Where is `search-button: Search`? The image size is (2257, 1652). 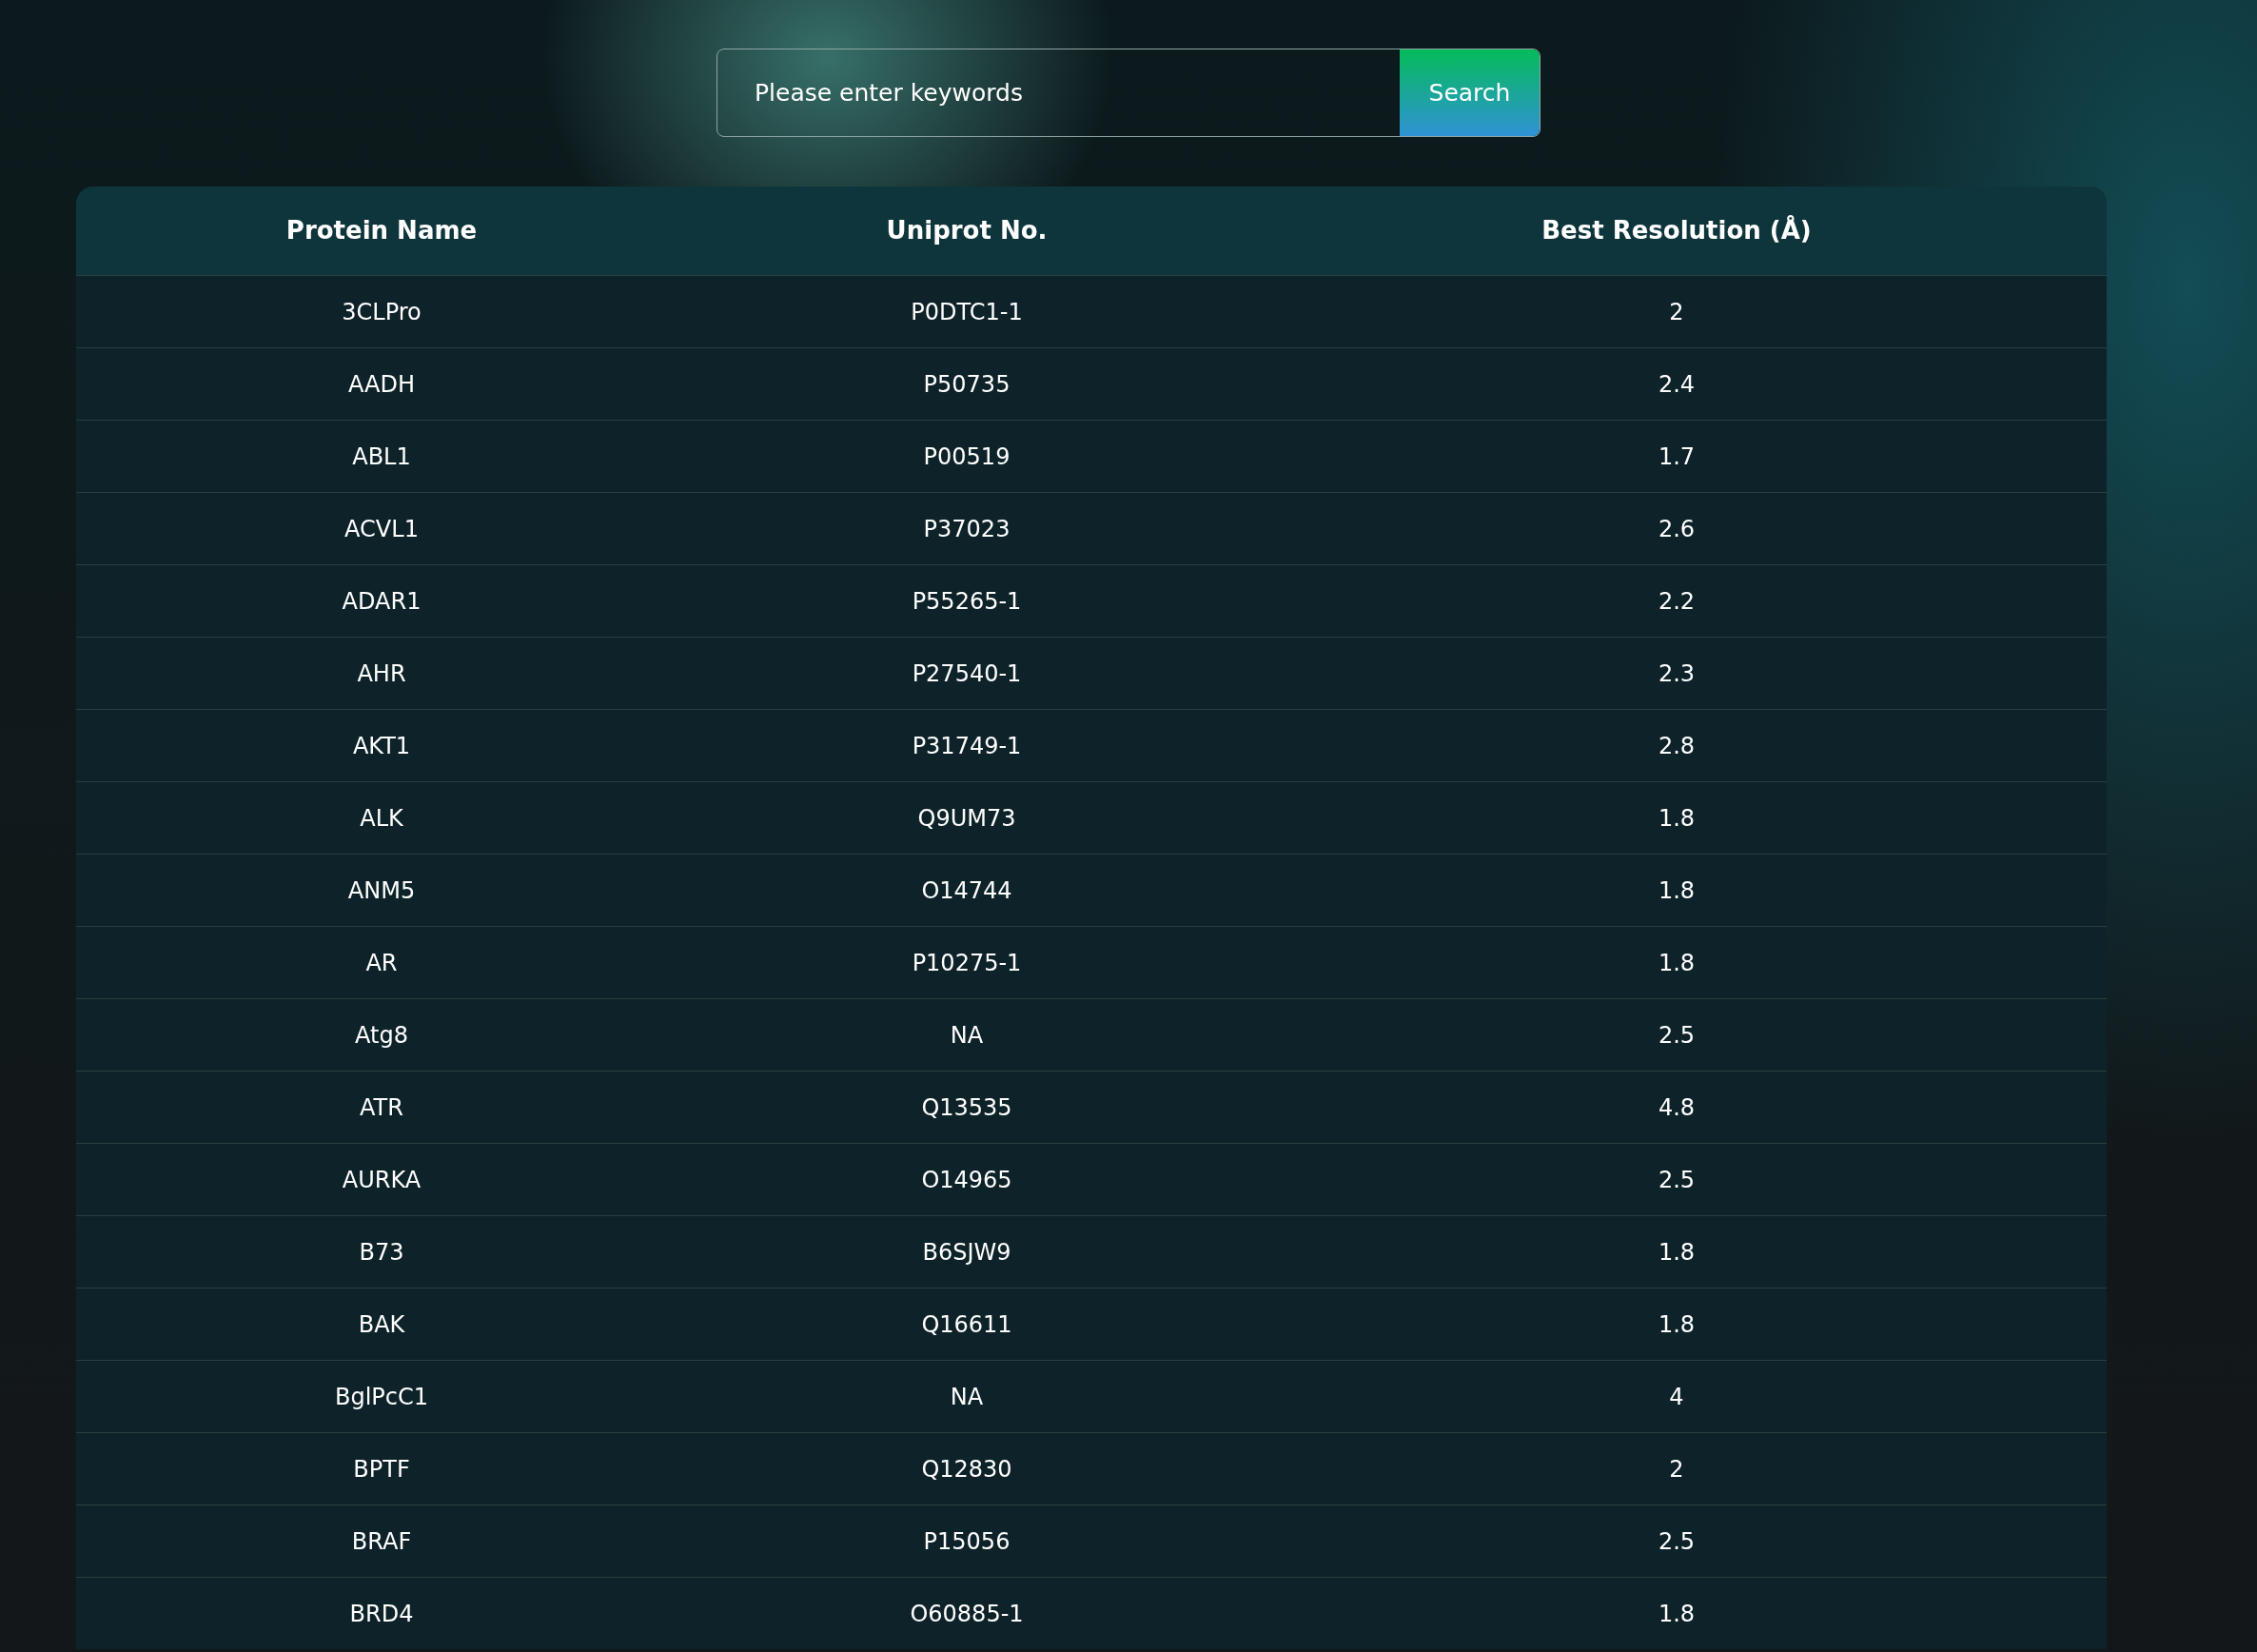
search-button: Search is located at coordinates (1470, 93).